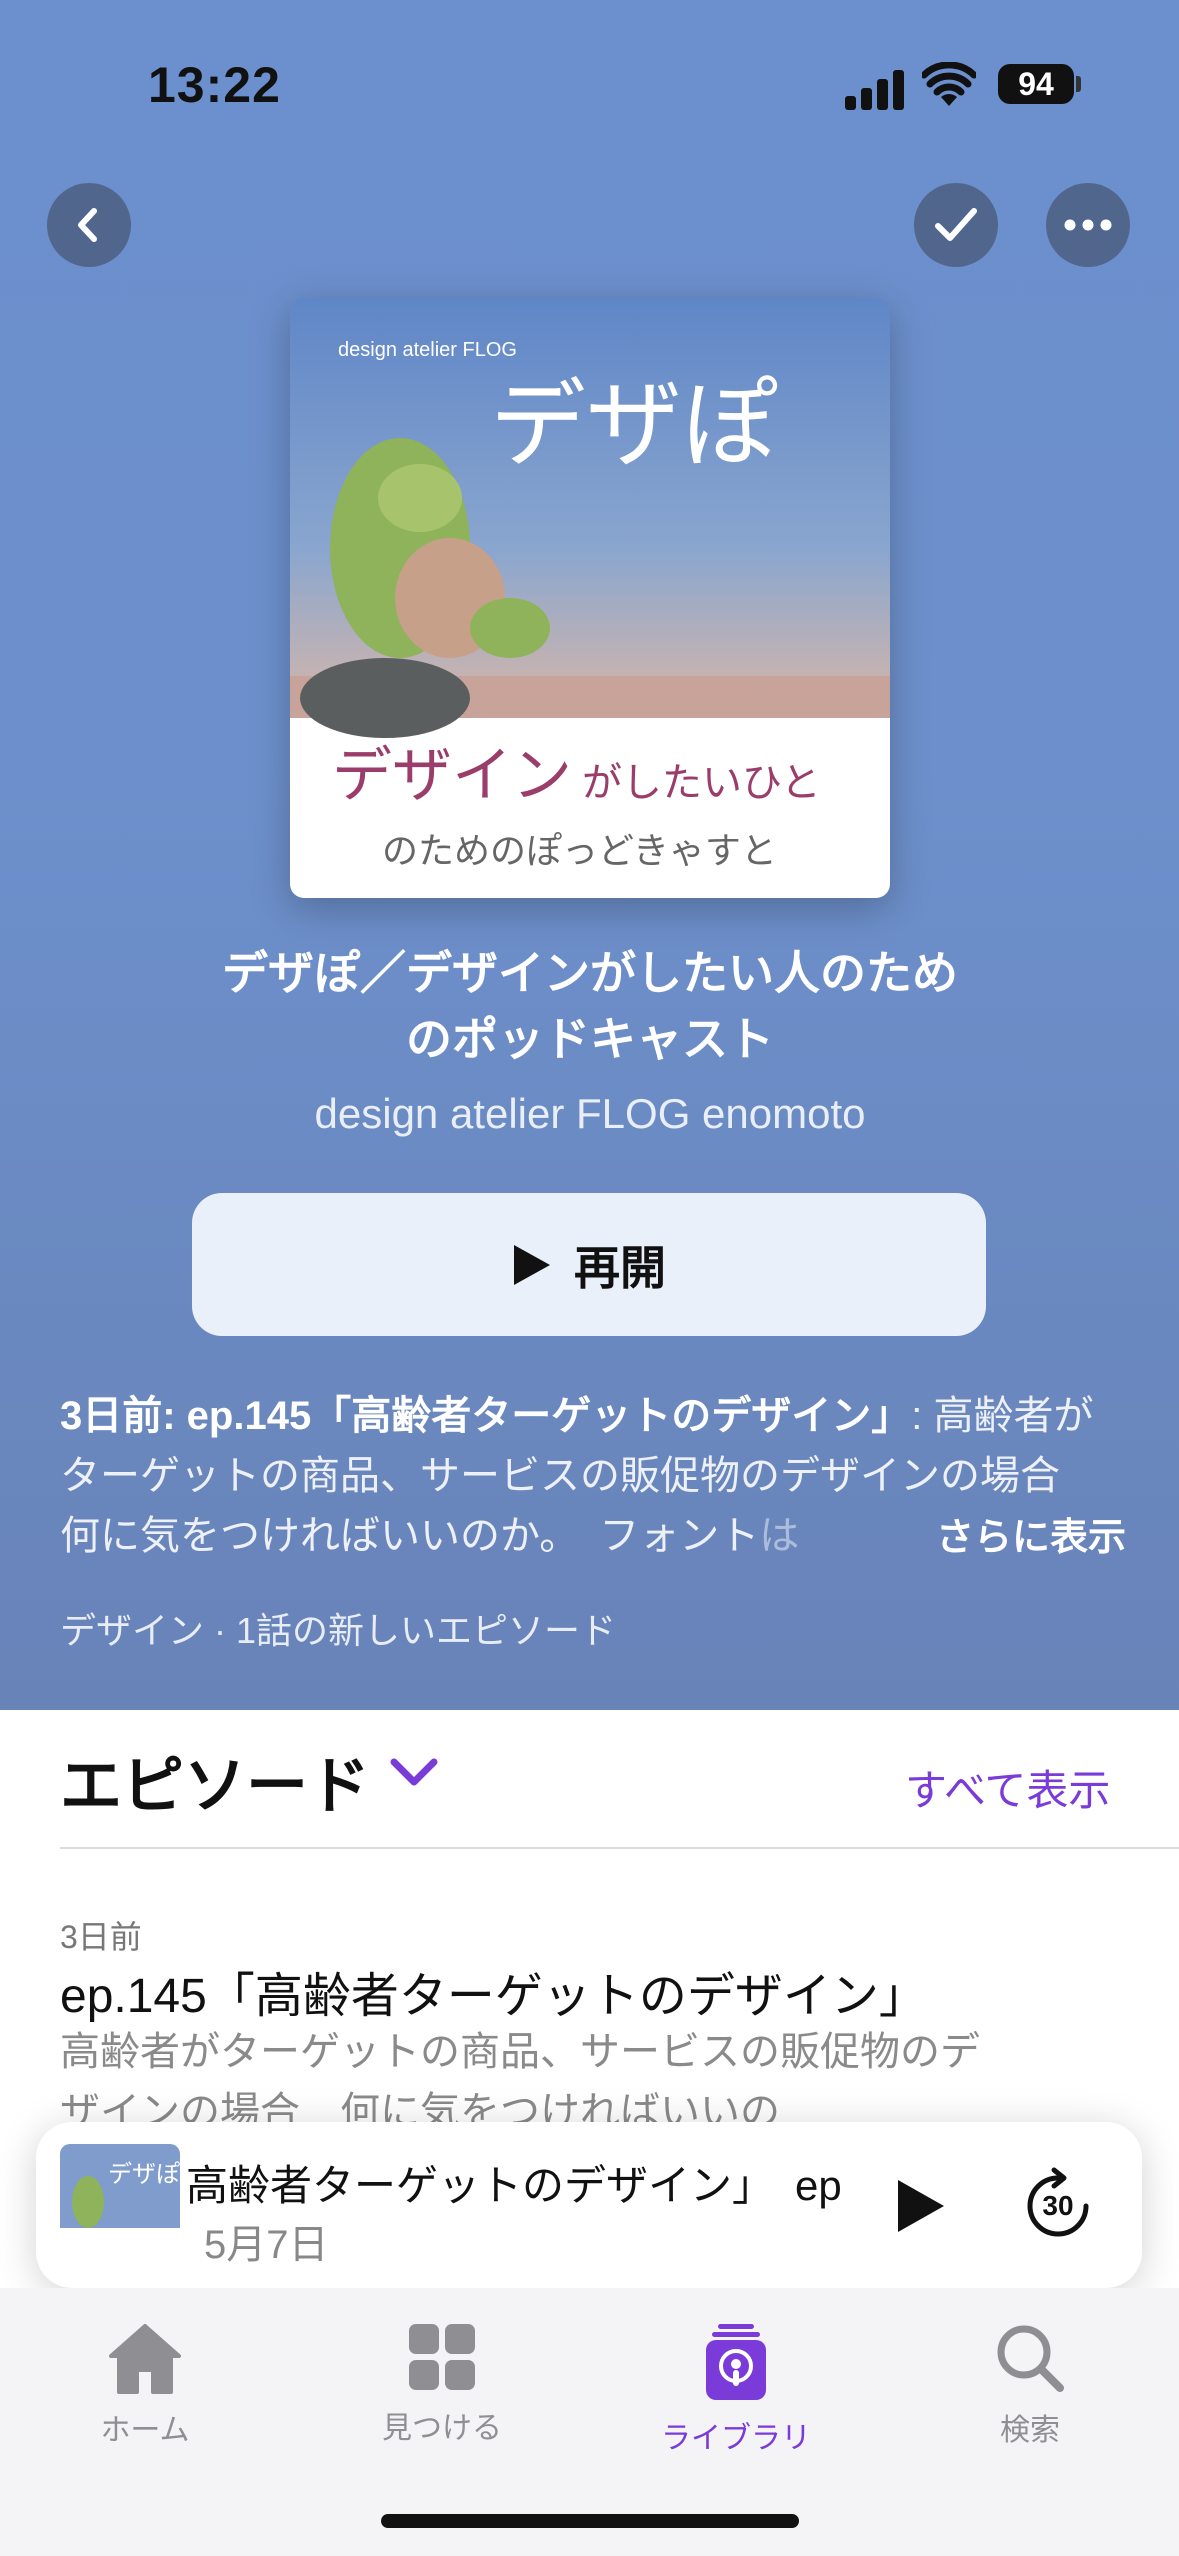 This screenshot has width=1179, height=2556. I want to click on status-time: 13:22, so click(214, 85).